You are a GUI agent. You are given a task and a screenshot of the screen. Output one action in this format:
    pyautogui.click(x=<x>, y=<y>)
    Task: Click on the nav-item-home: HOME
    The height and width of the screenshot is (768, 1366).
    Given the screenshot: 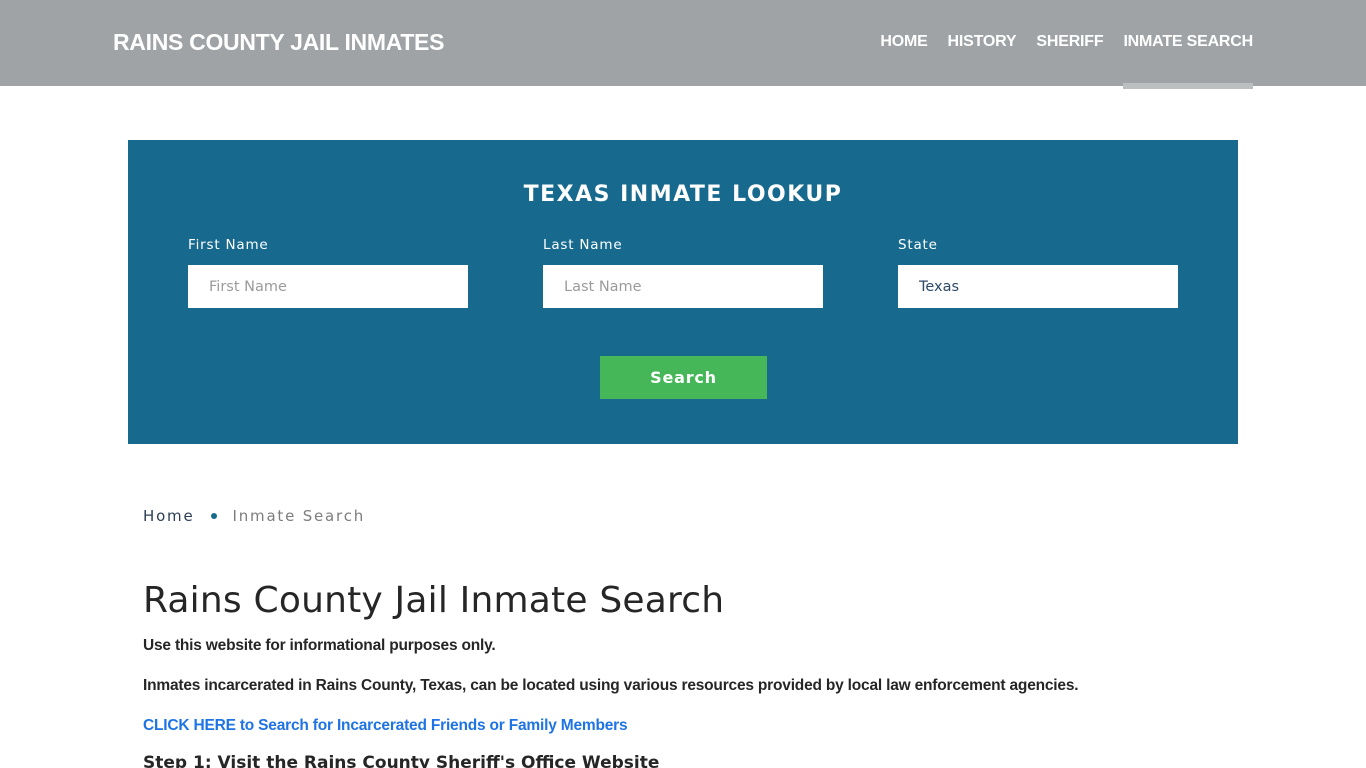 What is the action you would take?
    pyautogui.click(x=903, y=42)
    